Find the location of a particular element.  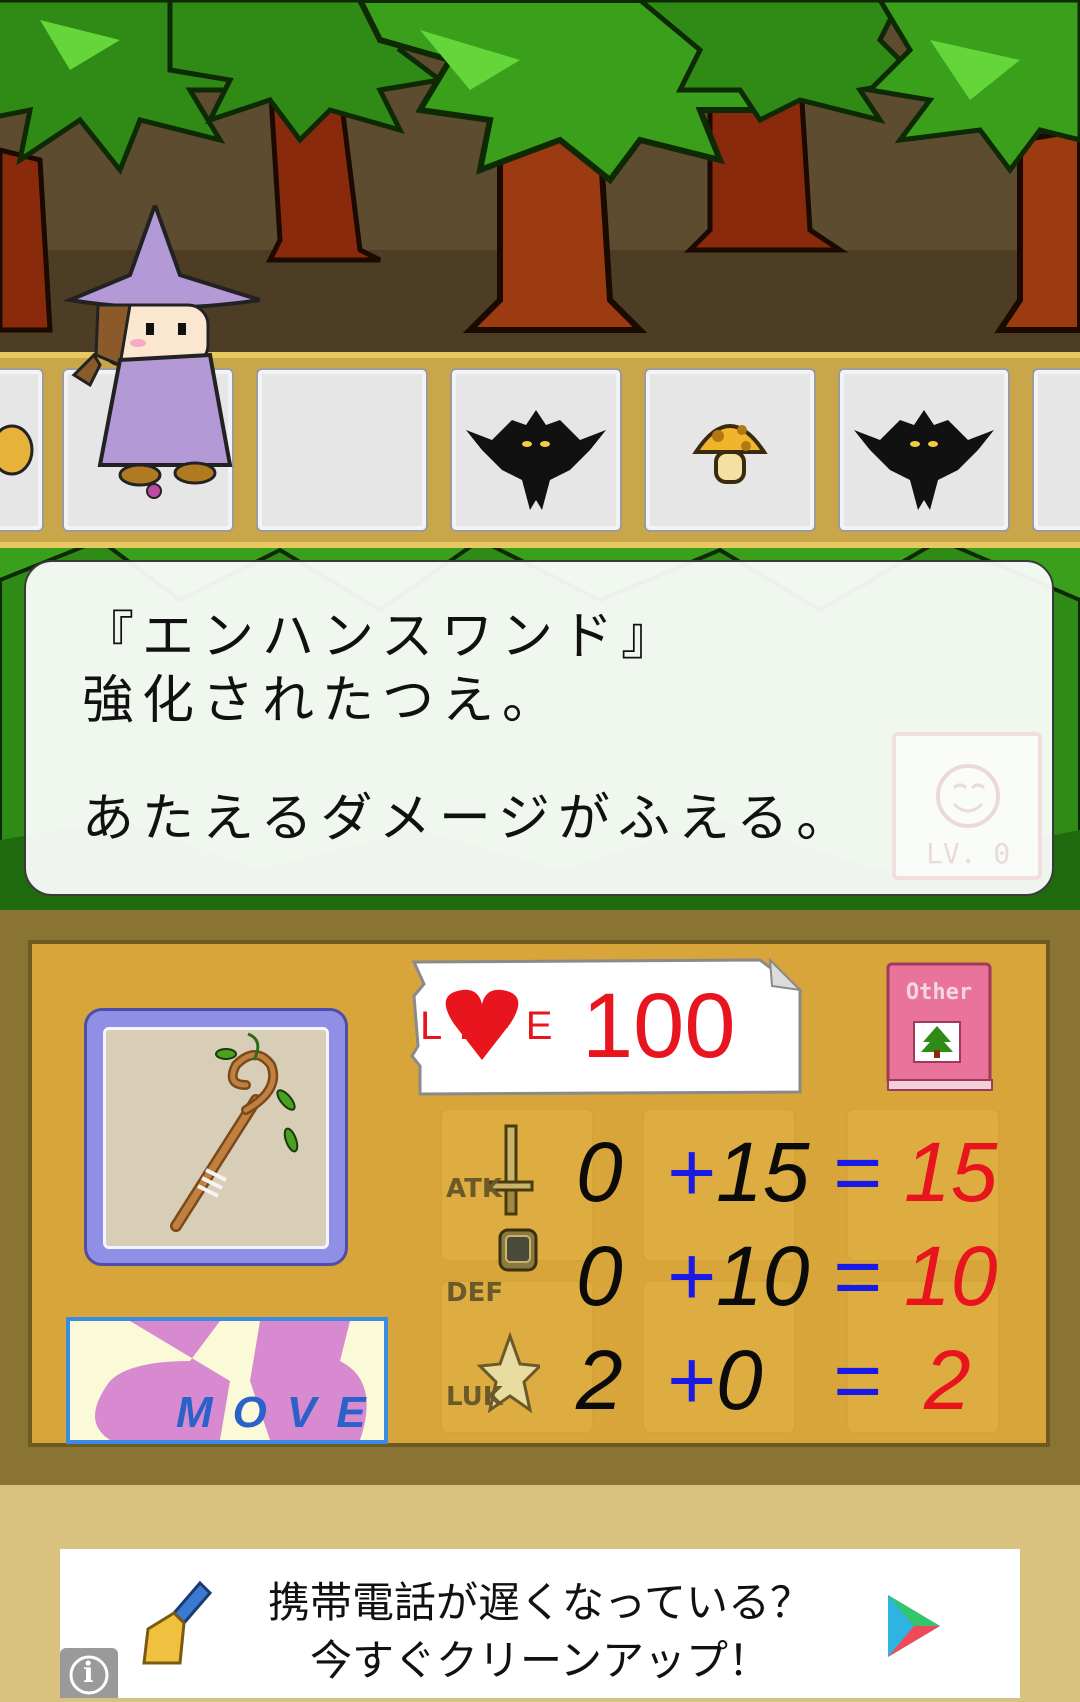

stat-row-atk: ATK 0 + 15 = 15 is located at coordinates (730, 1174).